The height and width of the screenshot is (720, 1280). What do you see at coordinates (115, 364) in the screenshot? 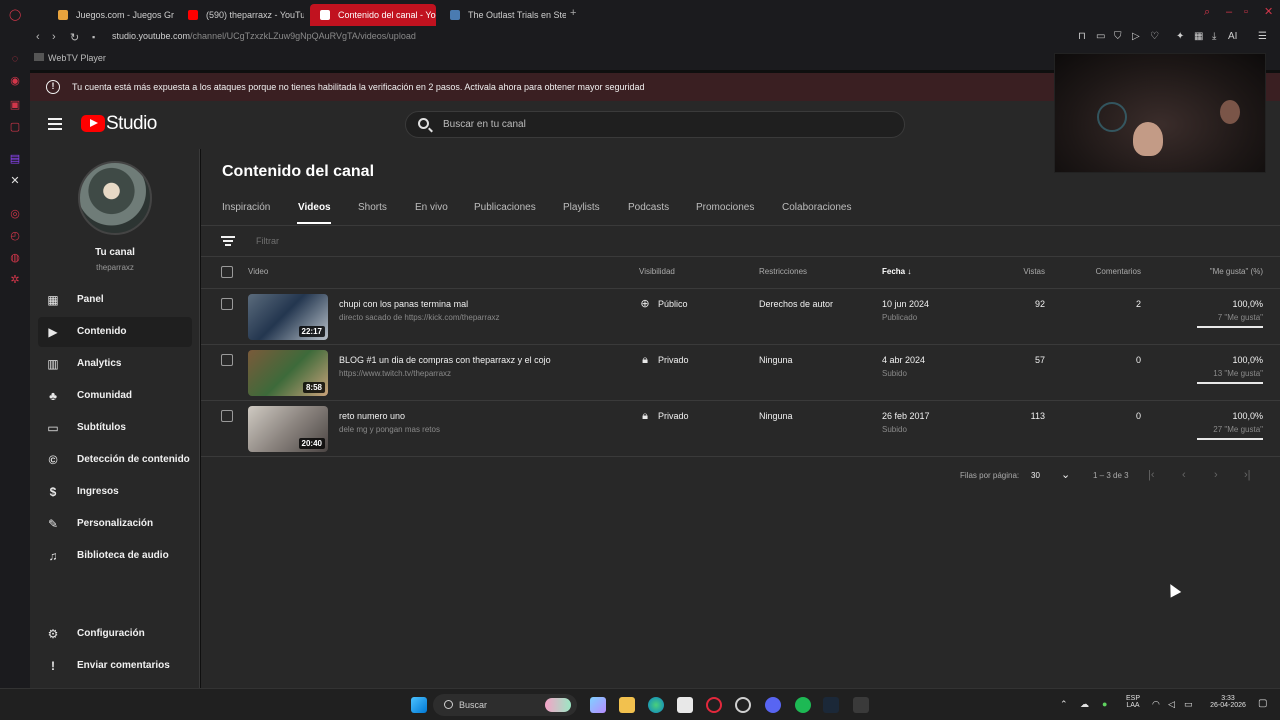
I see `sidebar-item-analytics: ▥ Analytics` at bounding box center [115, 364].